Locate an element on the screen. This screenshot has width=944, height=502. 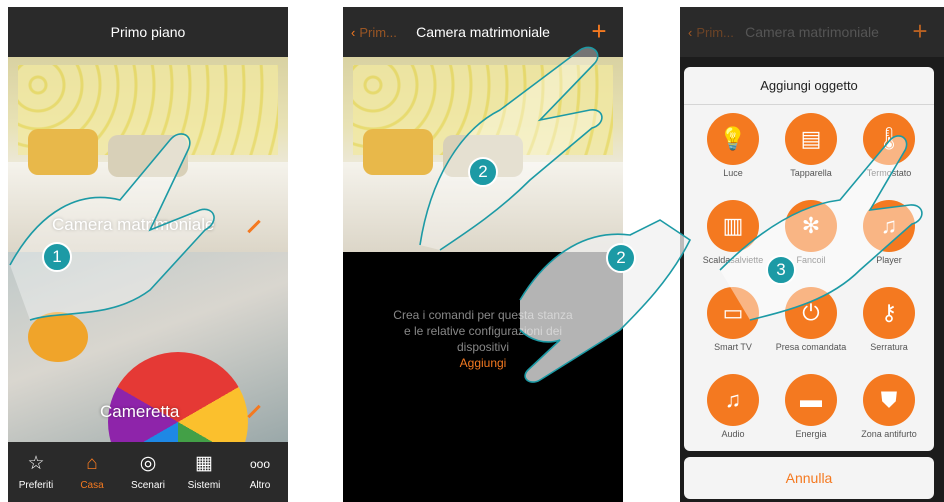
object-label: Fancoil is located at coordinates (811, 260).